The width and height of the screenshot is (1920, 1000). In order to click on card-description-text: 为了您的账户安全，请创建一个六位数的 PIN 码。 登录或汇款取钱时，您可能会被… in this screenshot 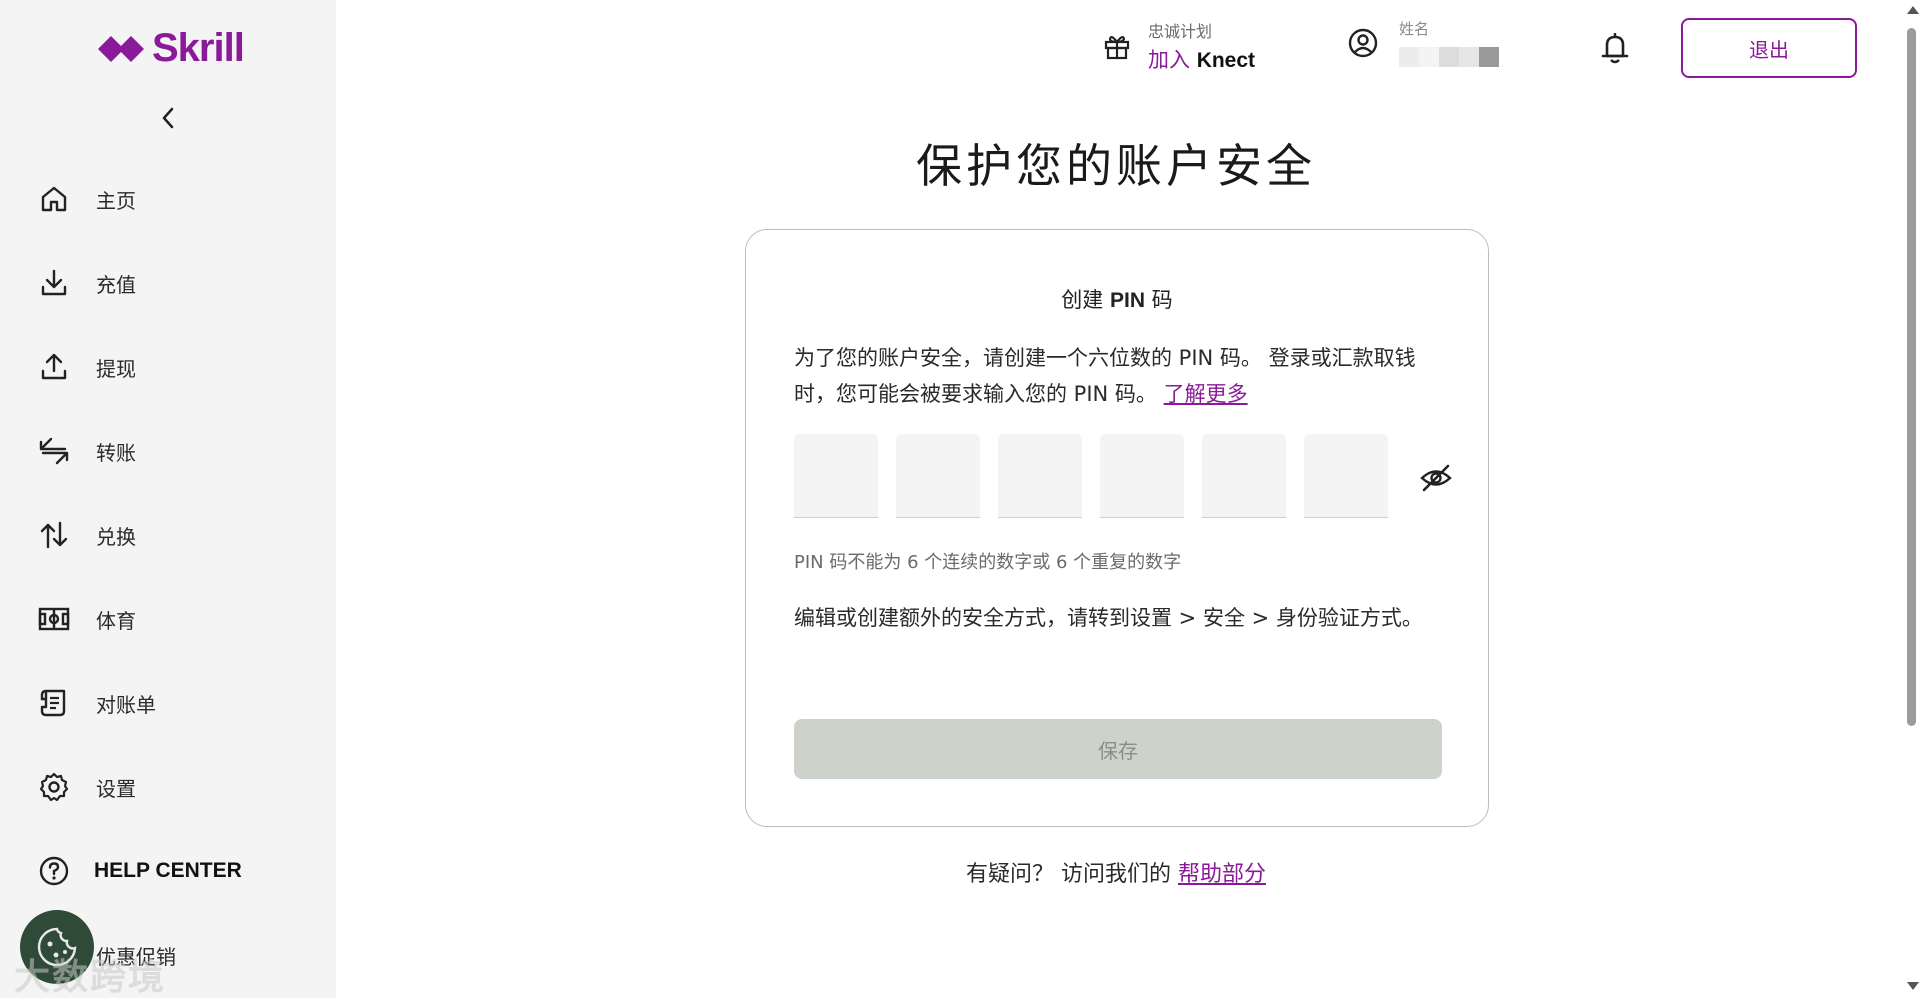, I will do `click(1105, 376)`.